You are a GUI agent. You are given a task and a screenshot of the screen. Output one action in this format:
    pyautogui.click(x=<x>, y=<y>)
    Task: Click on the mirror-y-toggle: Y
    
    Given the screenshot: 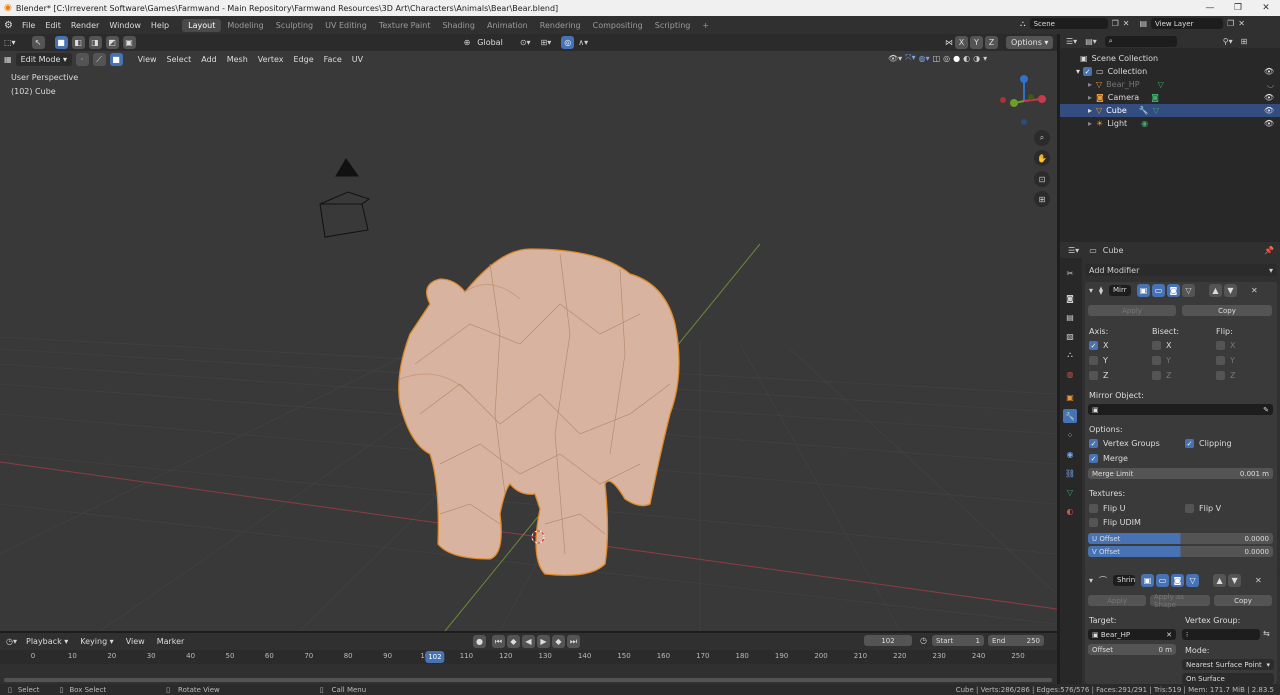 What is the action you would take?
    pyautogui.click(x=976, y=42)
    